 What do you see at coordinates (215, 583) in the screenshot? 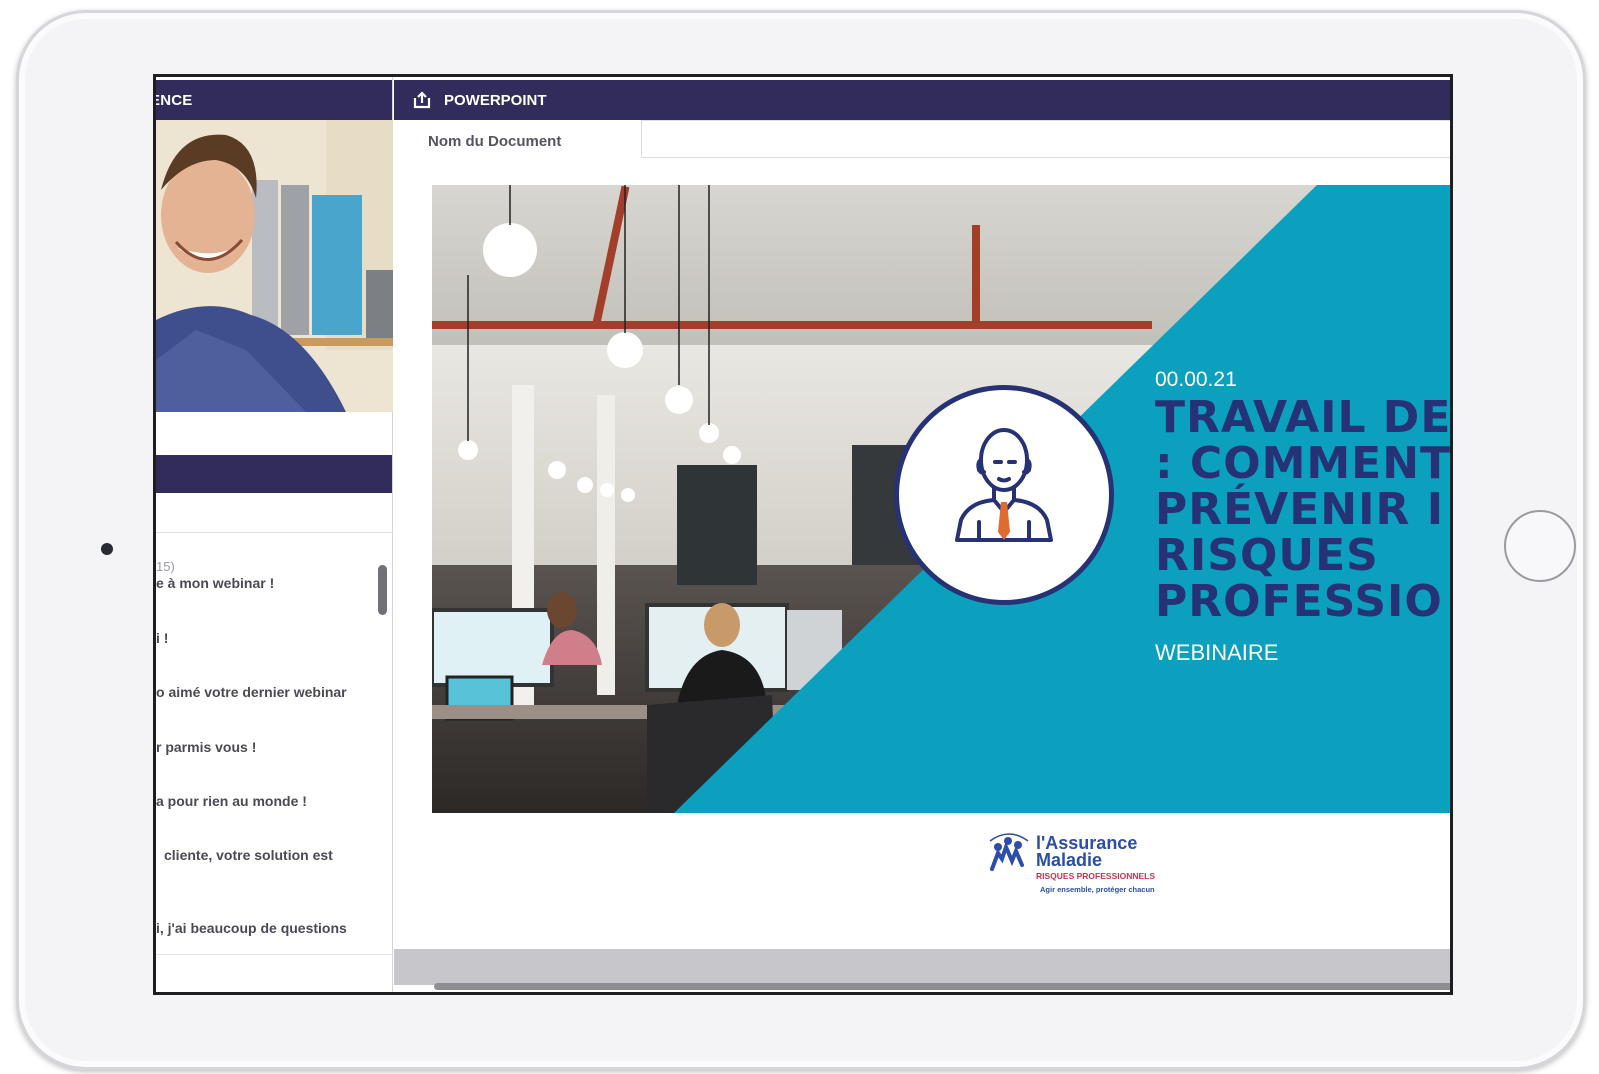
I see `chat-message: e à mon webinar !` at bounding box center [215, 583].